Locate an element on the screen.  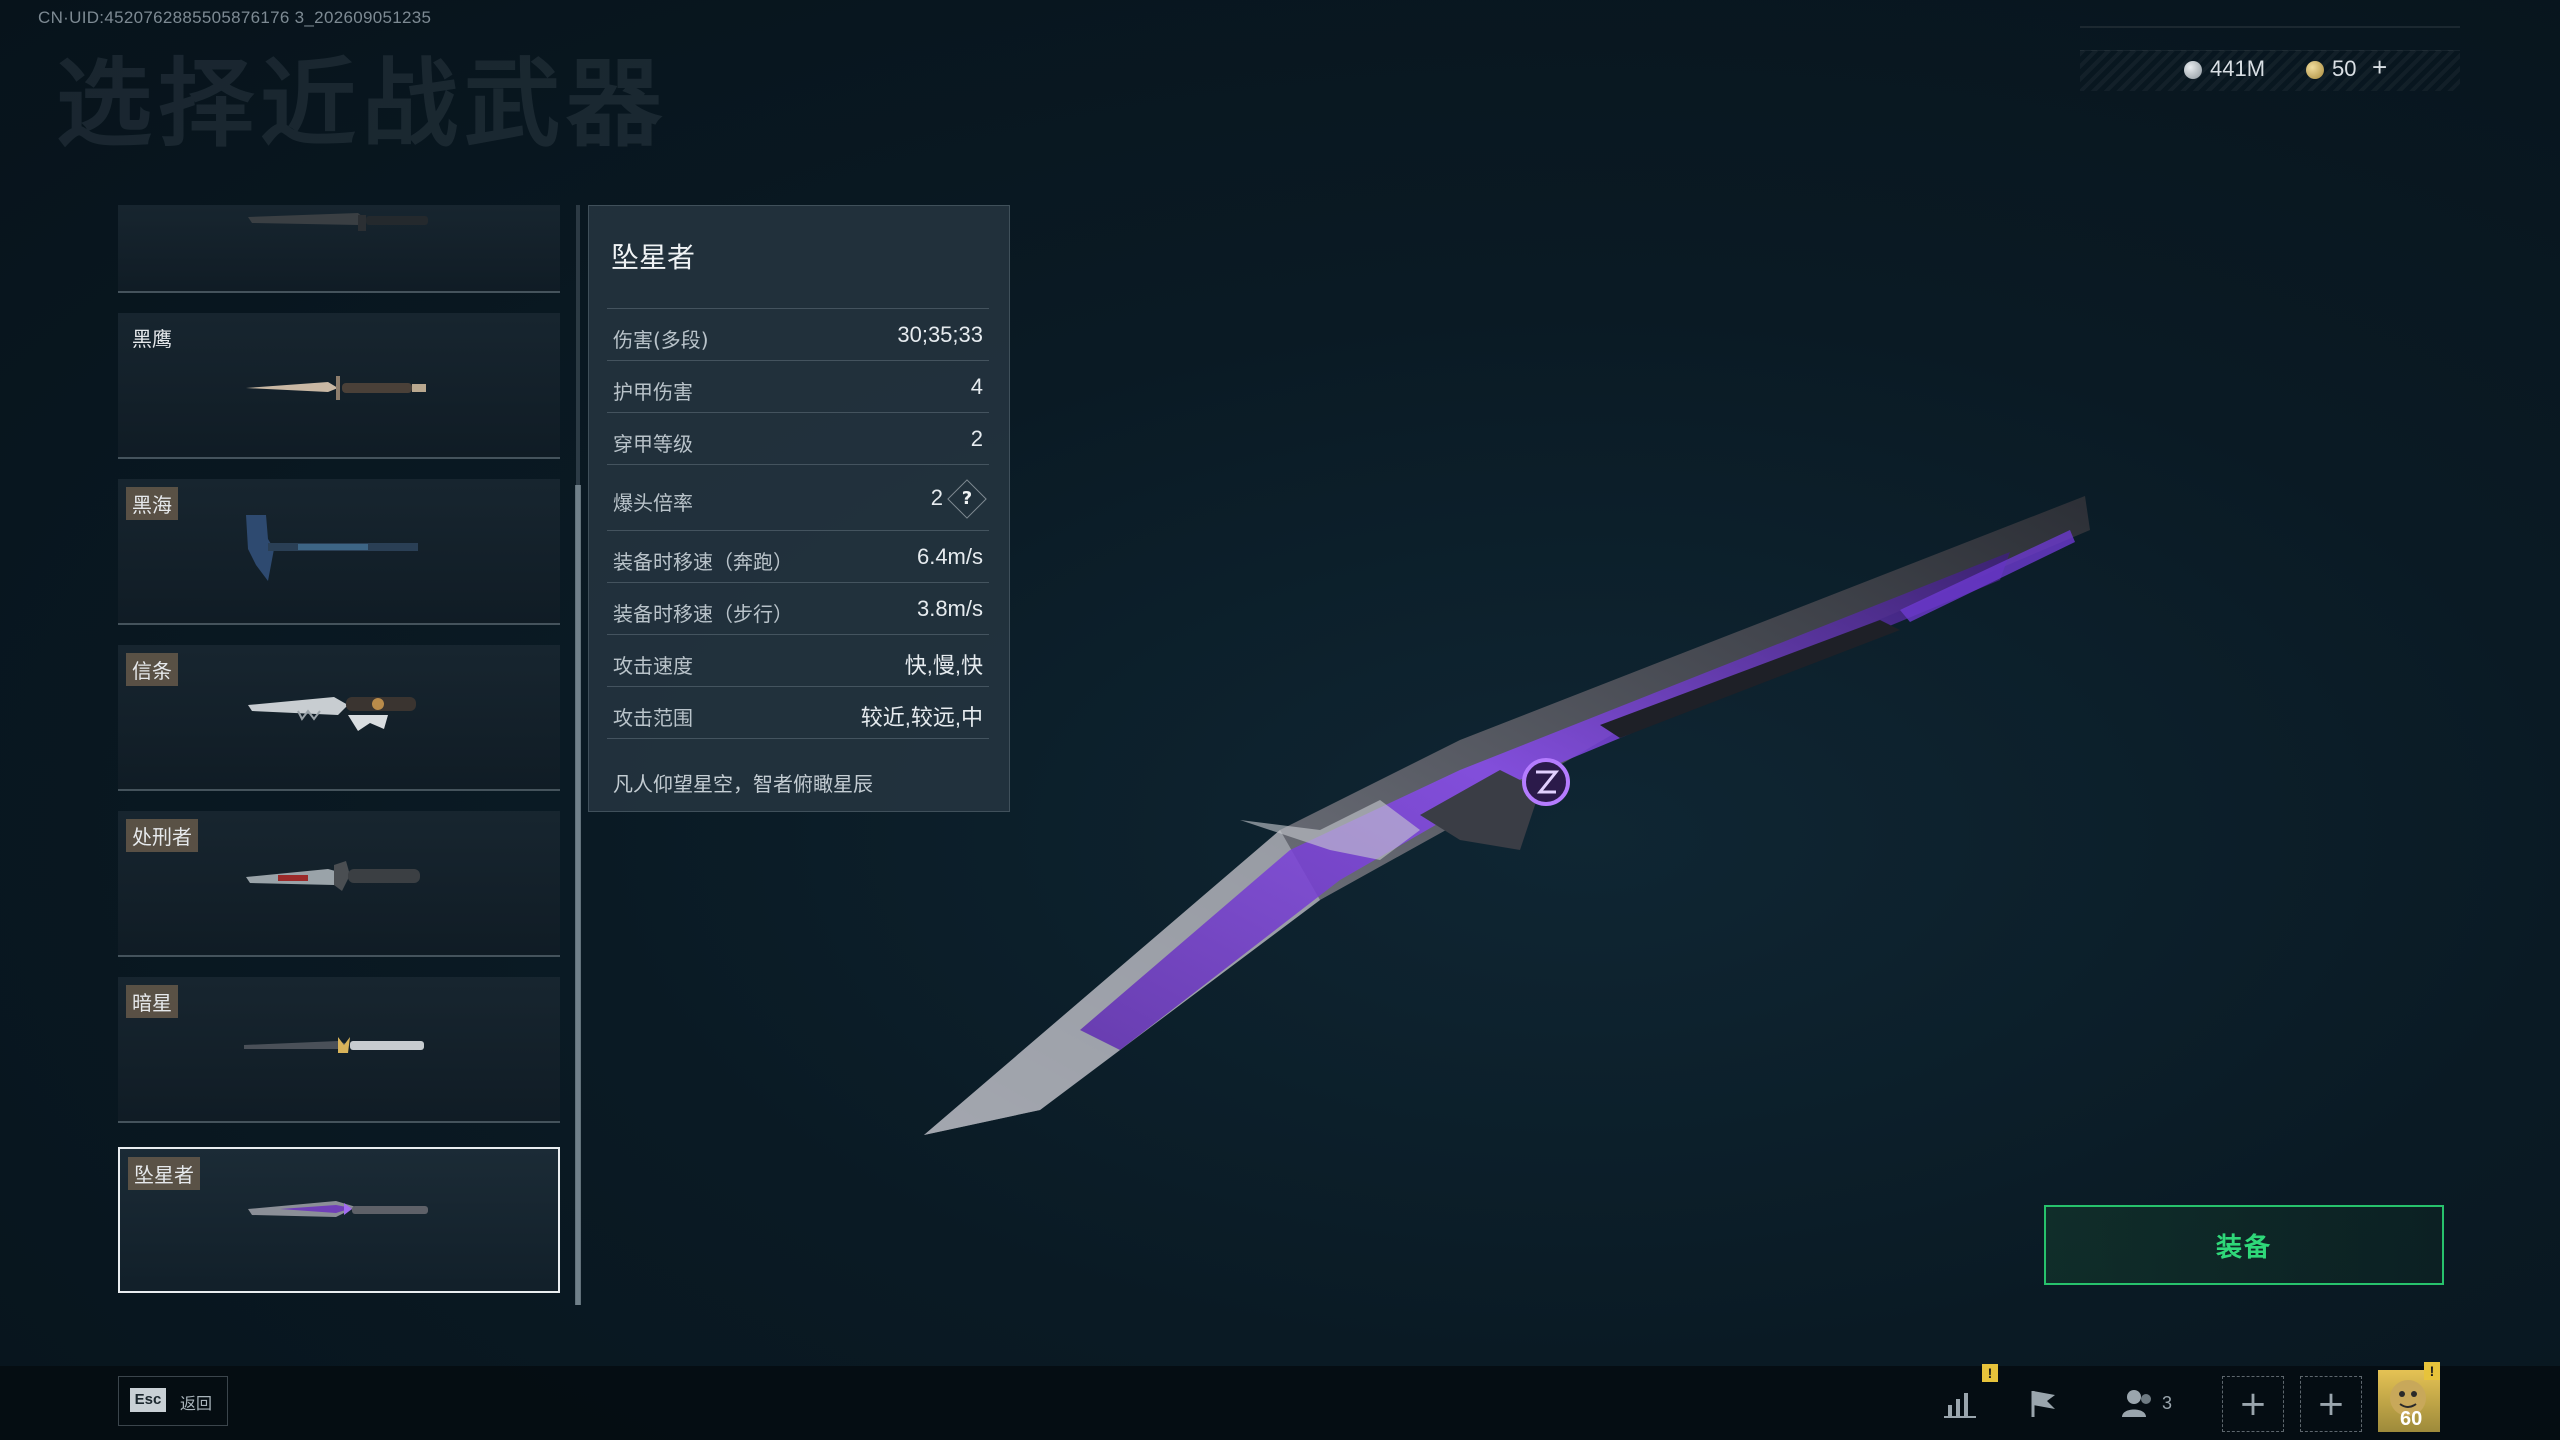
silver-coin-icon is located at coordinates (2193, 70).